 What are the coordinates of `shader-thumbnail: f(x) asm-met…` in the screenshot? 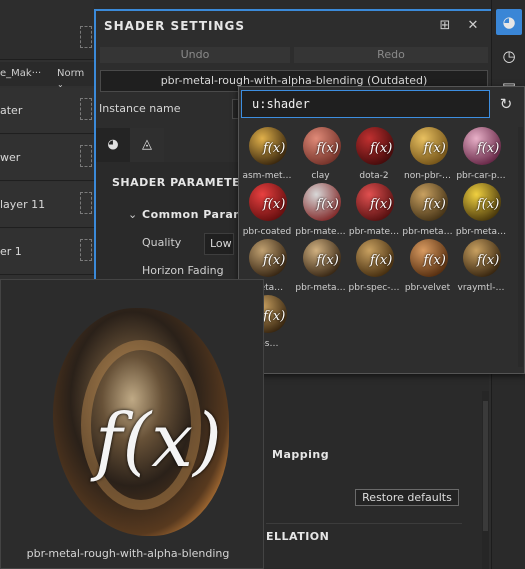 It's located at (267, 157).